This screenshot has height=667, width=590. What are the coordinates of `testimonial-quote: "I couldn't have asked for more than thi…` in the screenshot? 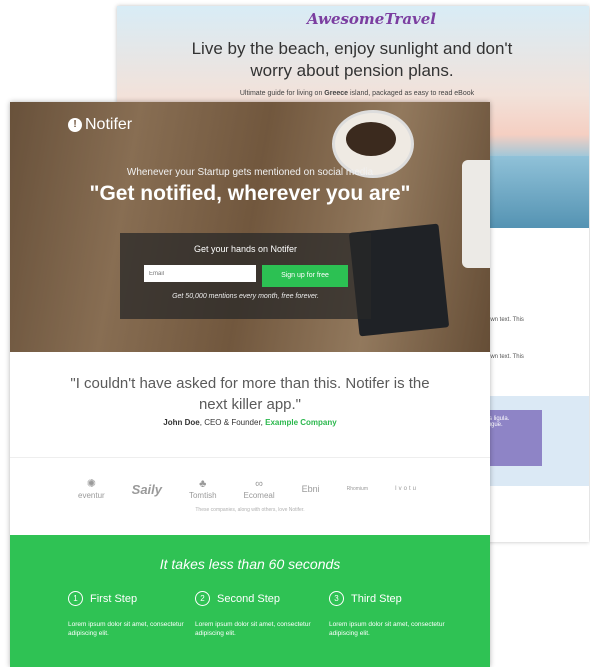 It's located at (250, 394).